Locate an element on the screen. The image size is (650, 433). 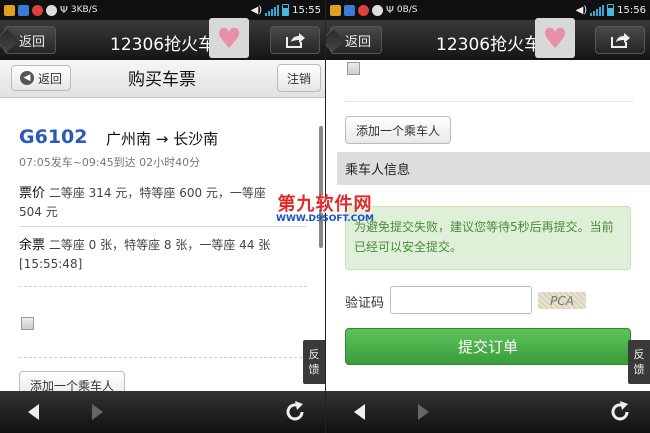
watermark-title: 第九软件网 is located at coordinates (325, 204).